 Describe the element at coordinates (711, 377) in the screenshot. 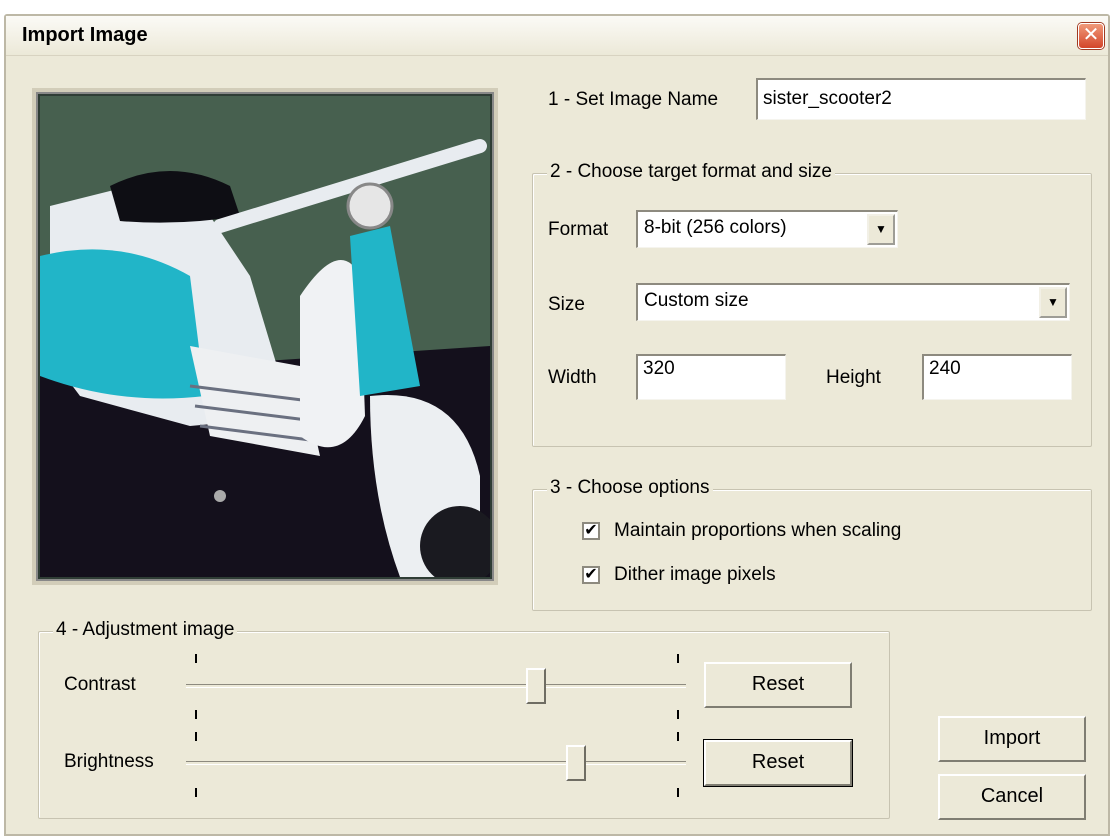

I see `width-input: 320` at that location.